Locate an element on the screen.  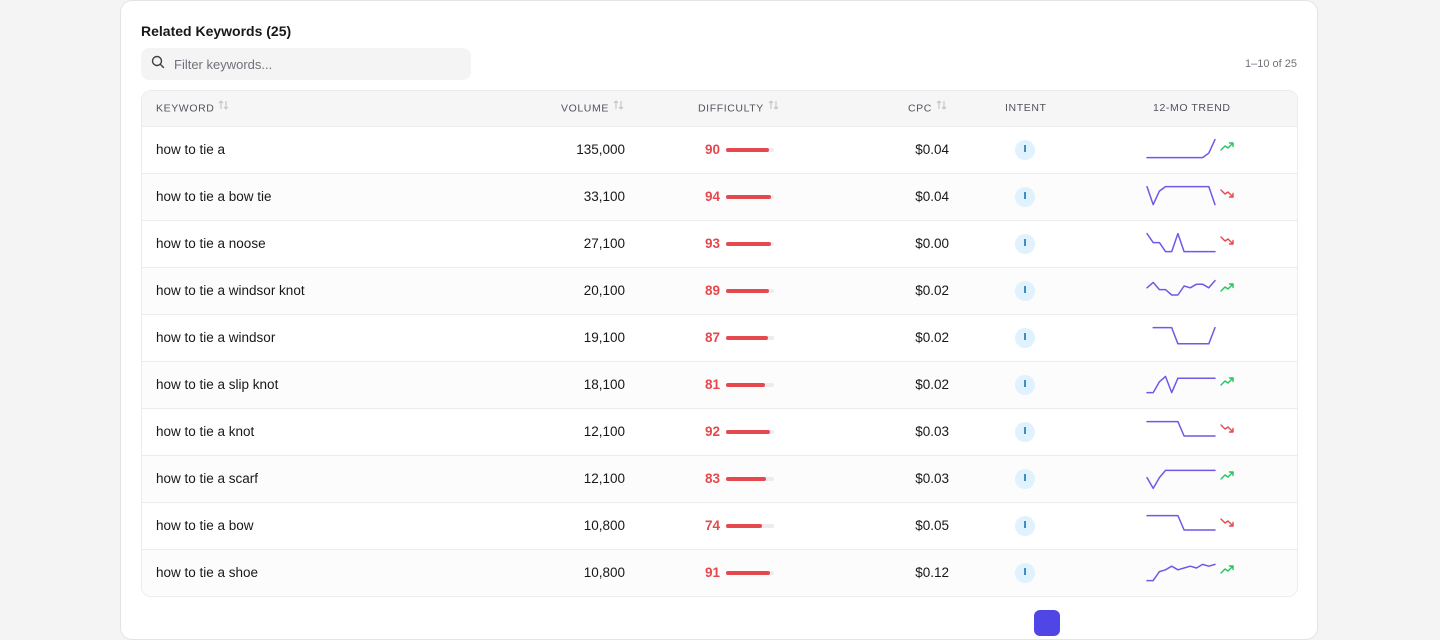
table-row: how to tie a windsor knot 20,100 89 $0.02 I is located at coordinates (719, 291).